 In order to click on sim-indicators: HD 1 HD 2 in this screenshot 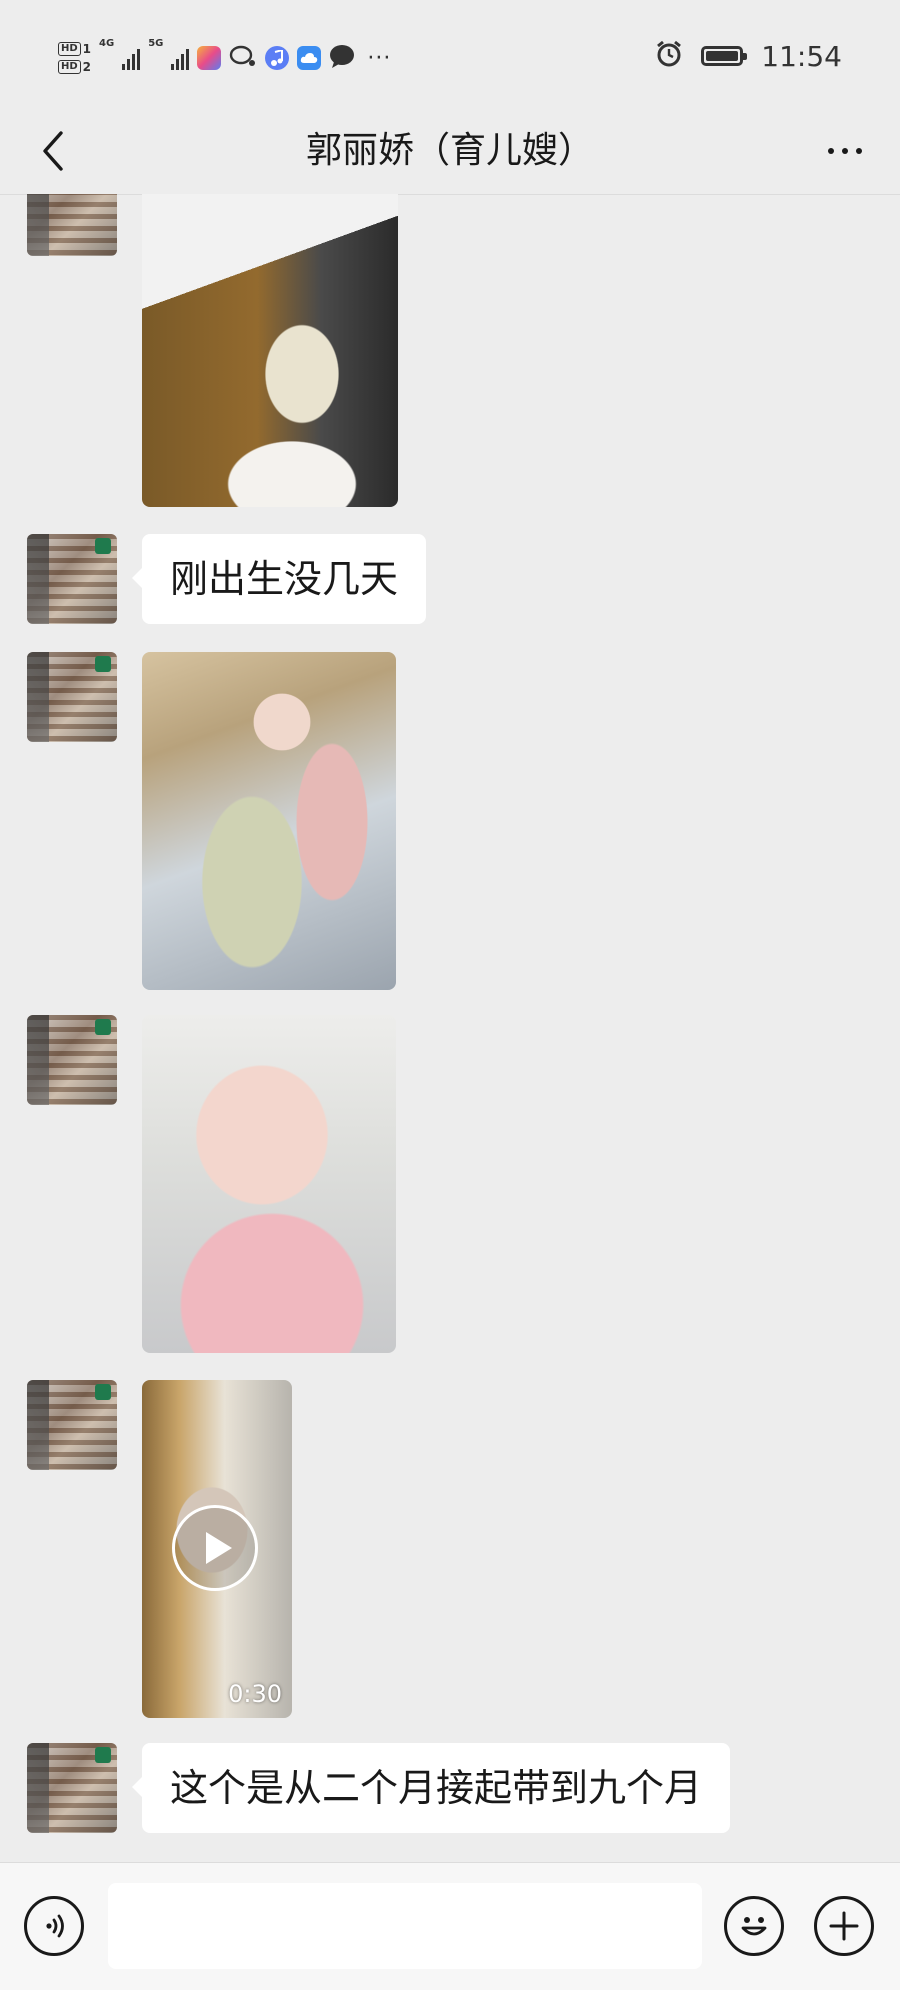, I will do `click(74, 58)`.